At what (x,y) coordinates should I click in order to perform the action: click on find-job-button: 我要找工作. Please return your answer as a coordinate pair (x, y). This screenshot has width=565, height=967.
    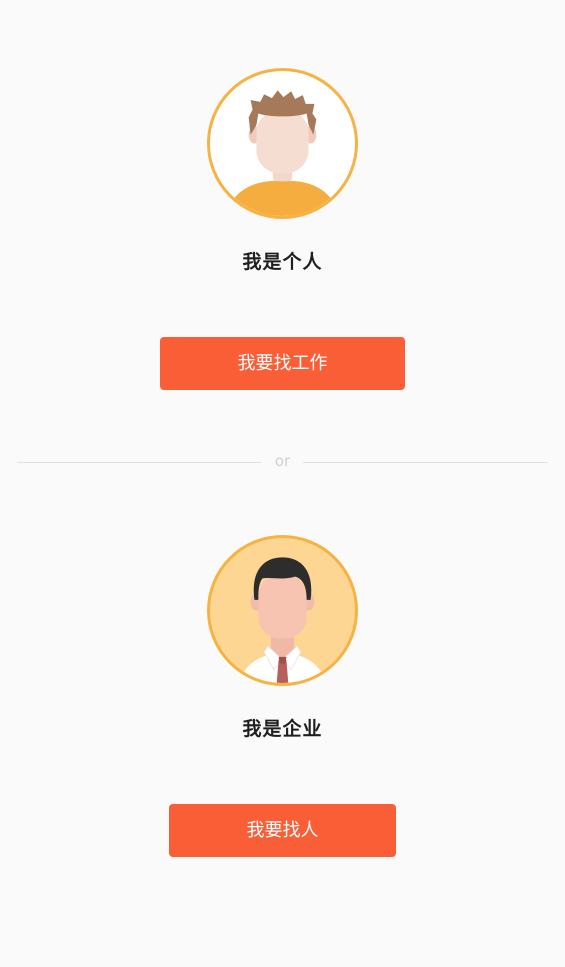
    Looking at the image, I should click on (282, 363).